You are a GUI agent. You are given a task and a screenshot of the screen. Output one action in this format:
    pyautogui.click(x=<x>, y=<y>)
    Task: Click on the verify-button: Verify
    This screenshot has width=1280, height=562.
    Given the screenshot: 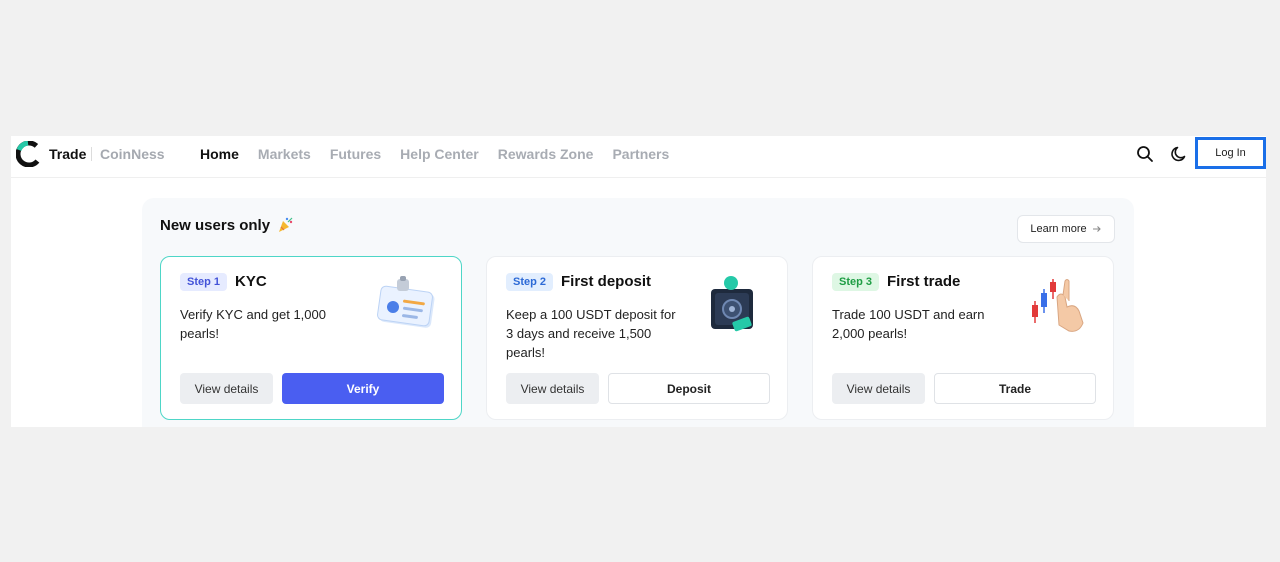 What is the action you would take?
    pyautogui.click(x=363, y=388)
    